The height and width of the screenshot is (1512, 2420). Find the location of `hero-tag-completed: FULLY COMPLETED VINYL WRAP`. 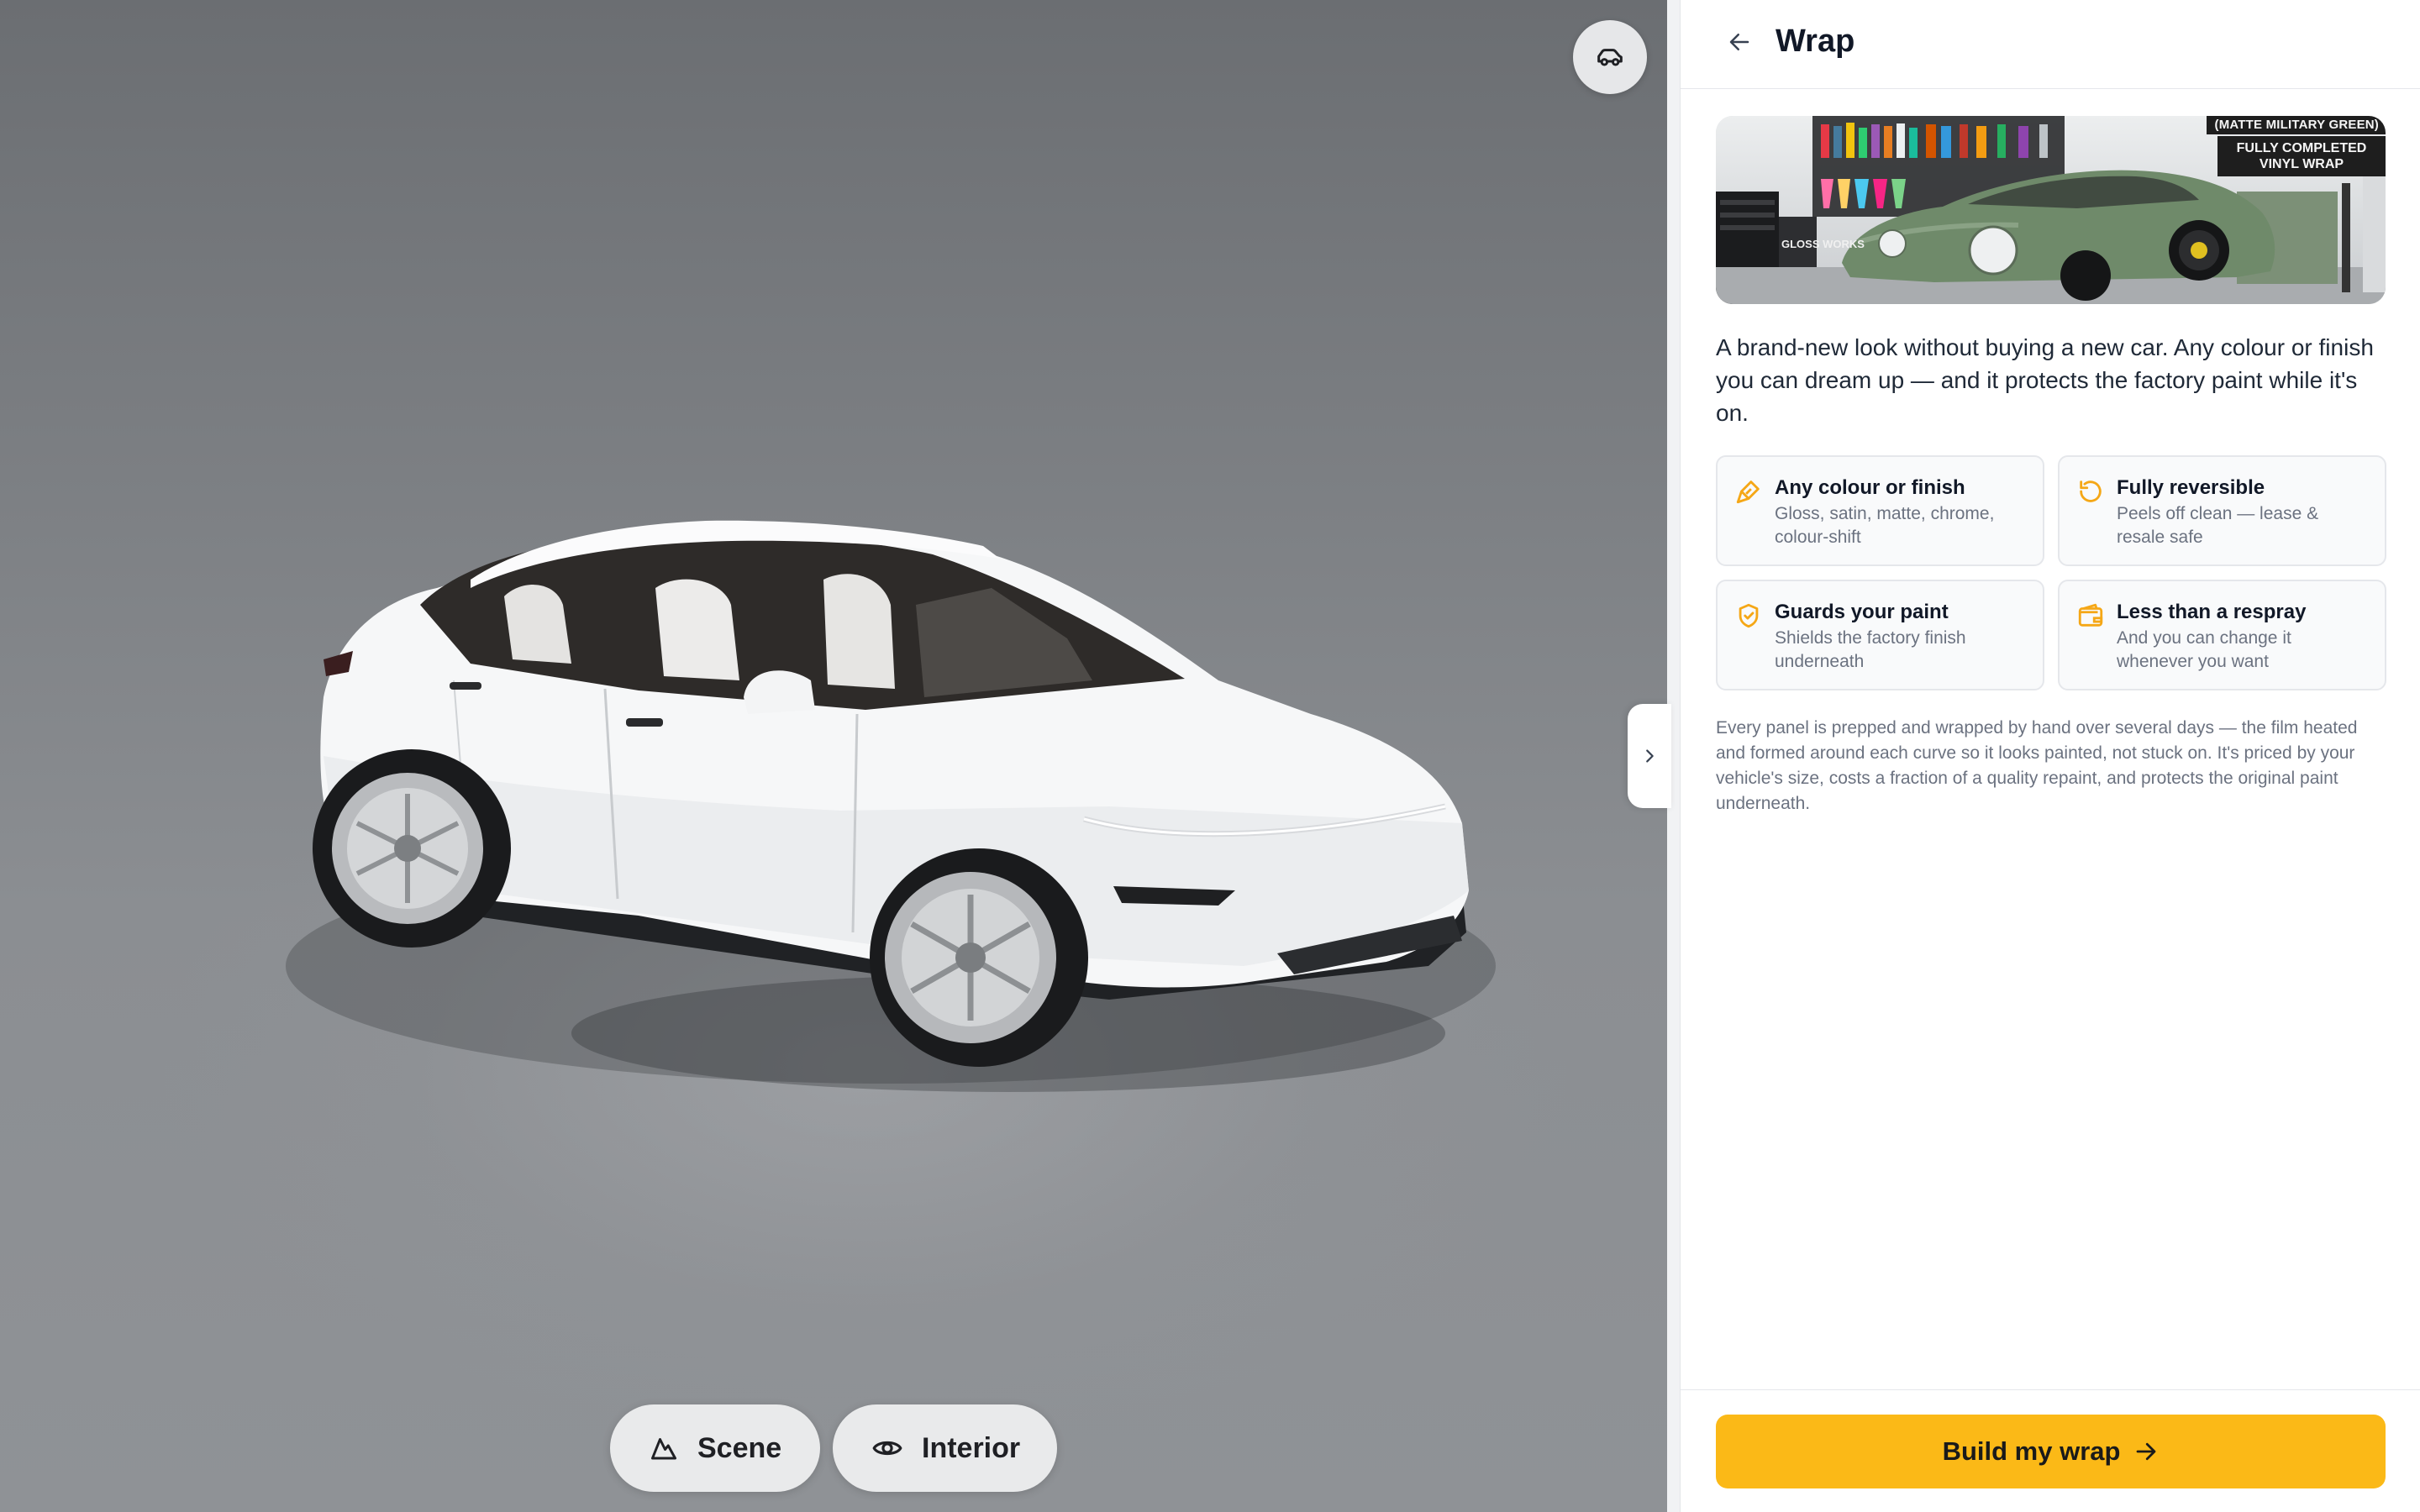

hero-tag-completed: FULLY COMPLETED VINYL WRAP is located at coordinates (2301, 156).